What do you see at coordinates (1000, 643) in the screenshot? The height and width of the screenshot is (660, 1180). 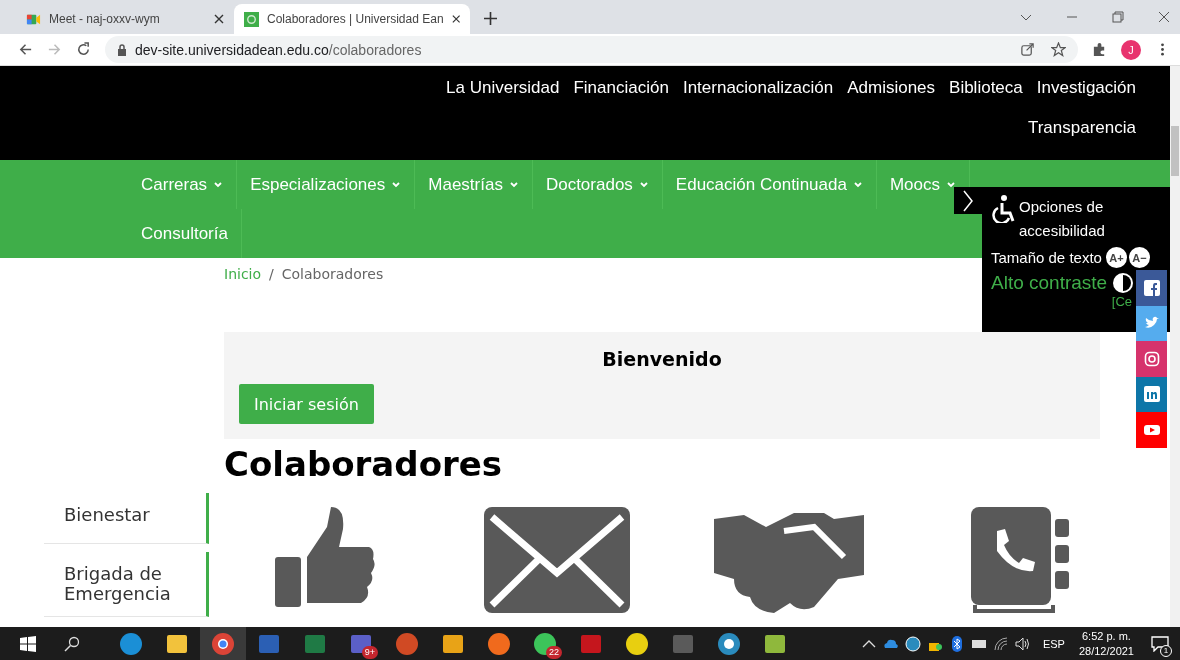 I see `wifi-icon` at bounding box center [1000, 643].